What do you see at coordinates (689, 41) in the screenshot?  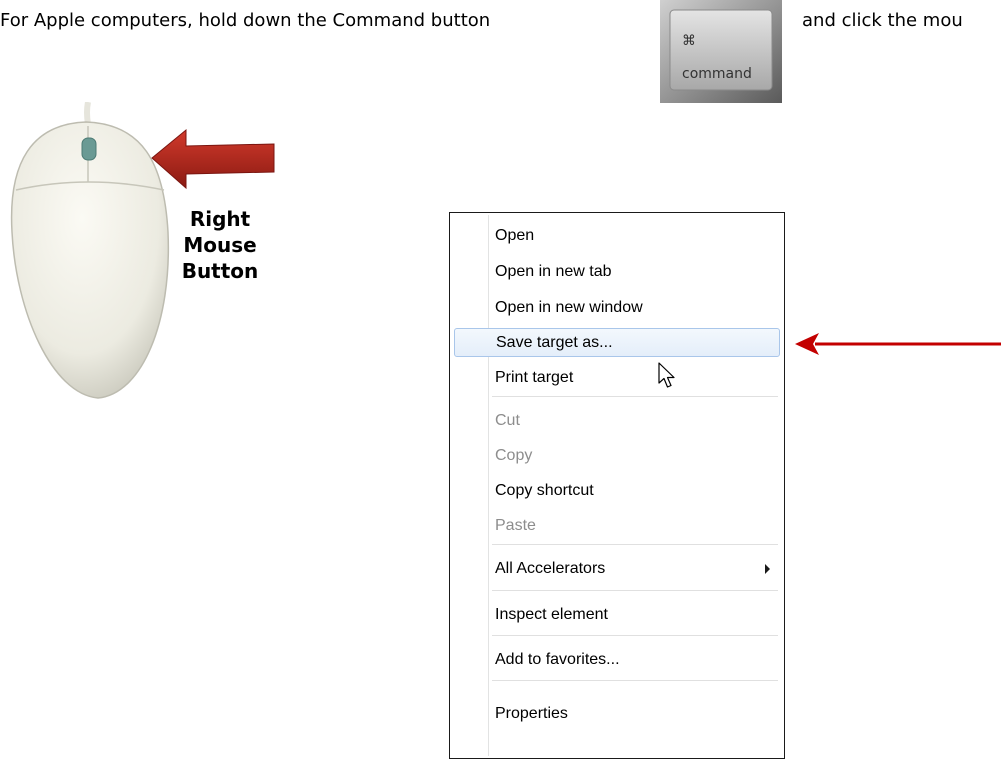 I see `command-symbol: ⌘` at bounding box center [689, 41].